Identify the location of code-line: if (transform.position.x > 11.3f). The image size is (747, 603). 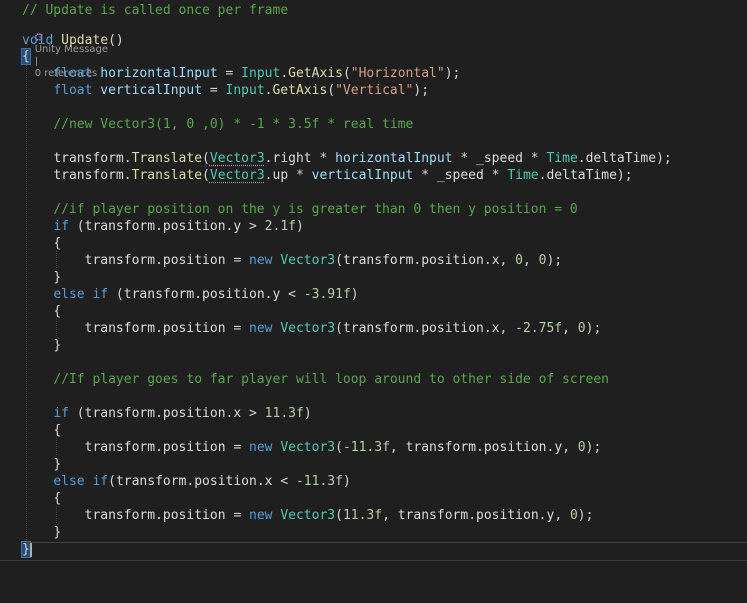
(166, 413).